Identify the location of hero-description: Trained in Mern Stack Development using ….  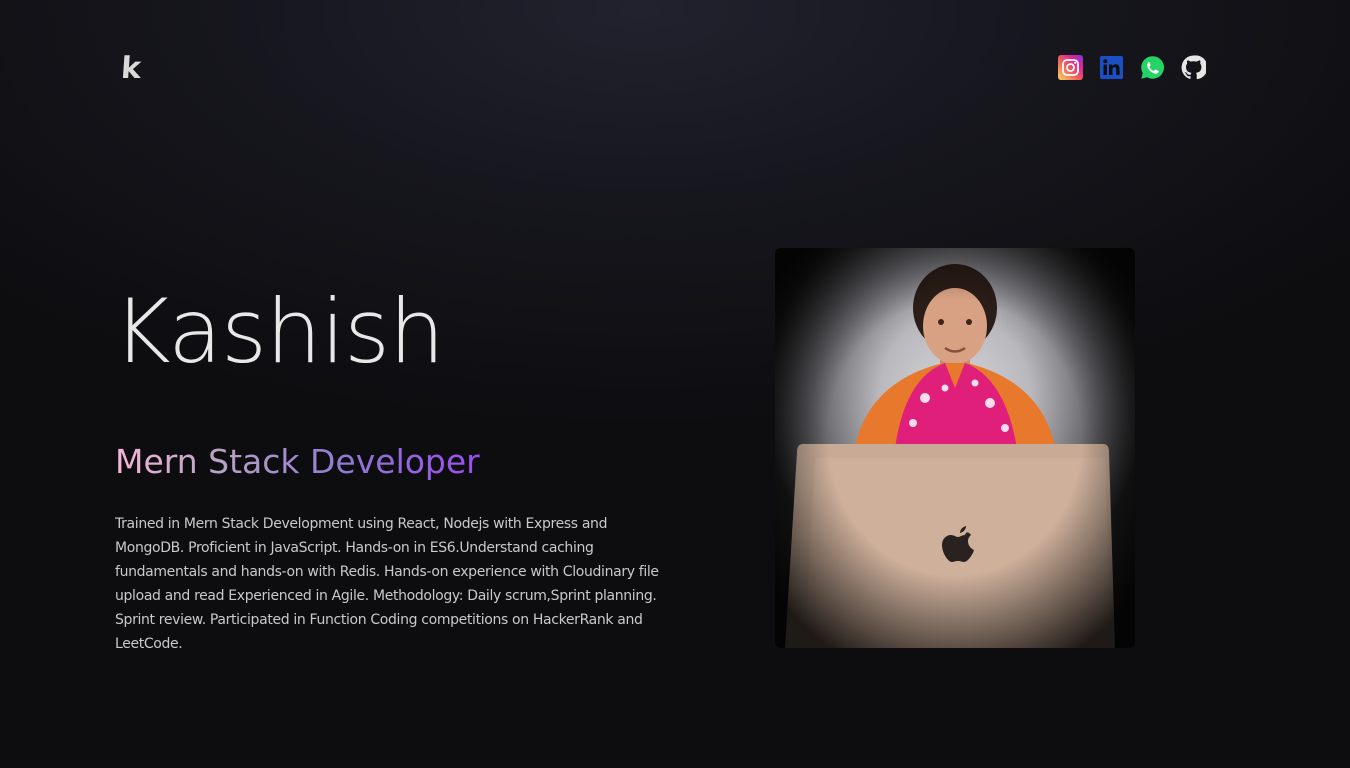
(387, 584).